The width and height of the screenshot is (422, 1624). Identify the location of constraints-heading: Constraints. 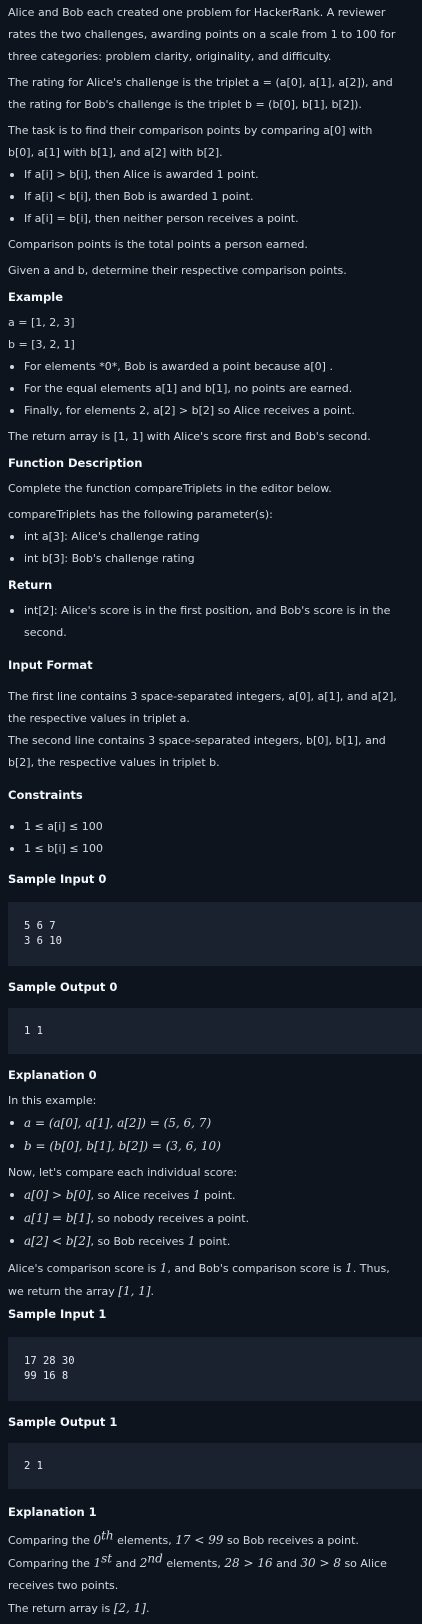
(45, 795).